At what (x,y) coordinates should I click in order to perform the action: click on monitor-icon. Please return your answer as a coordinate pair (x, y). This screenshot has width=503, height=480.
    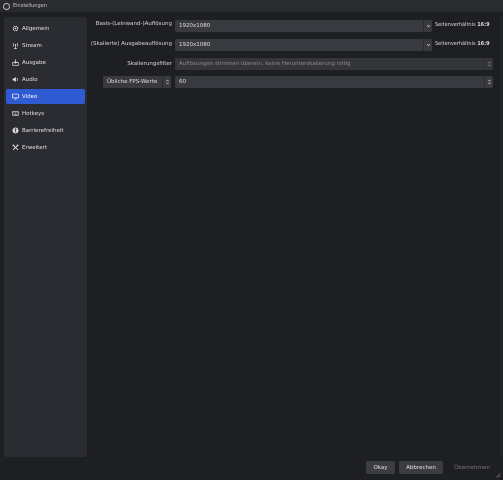
    Looking at the image, I should click on (15, 97).